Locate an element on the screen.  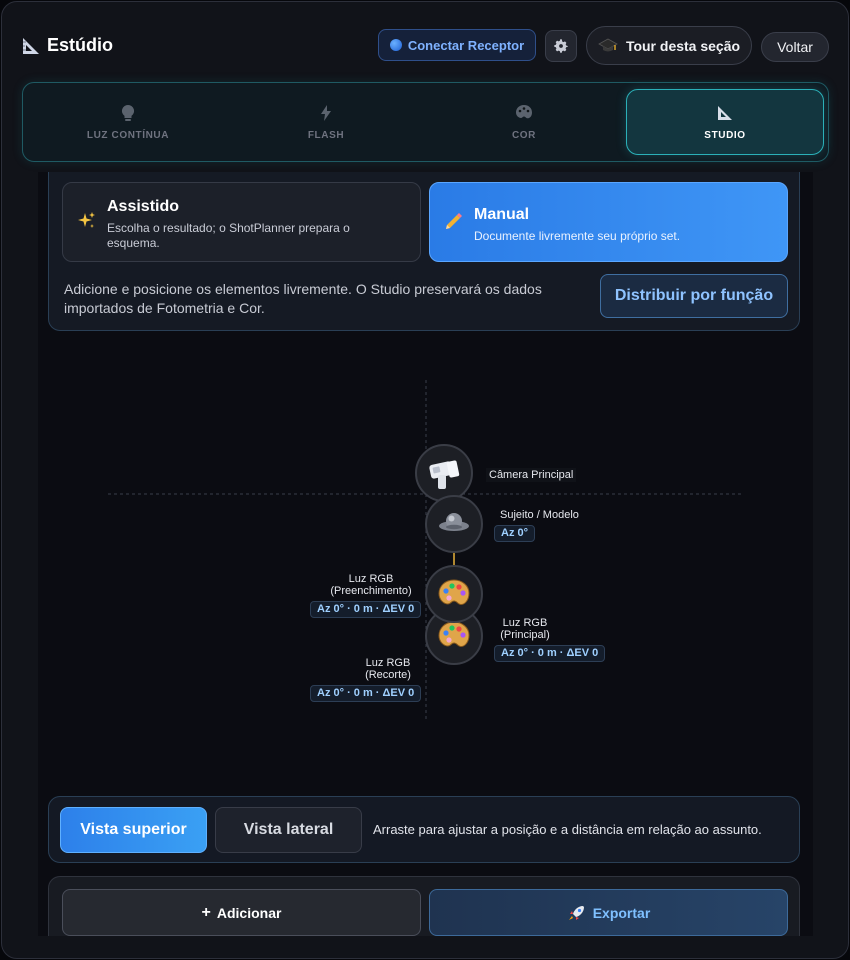
settings-button is located at coordinates (561, 46).